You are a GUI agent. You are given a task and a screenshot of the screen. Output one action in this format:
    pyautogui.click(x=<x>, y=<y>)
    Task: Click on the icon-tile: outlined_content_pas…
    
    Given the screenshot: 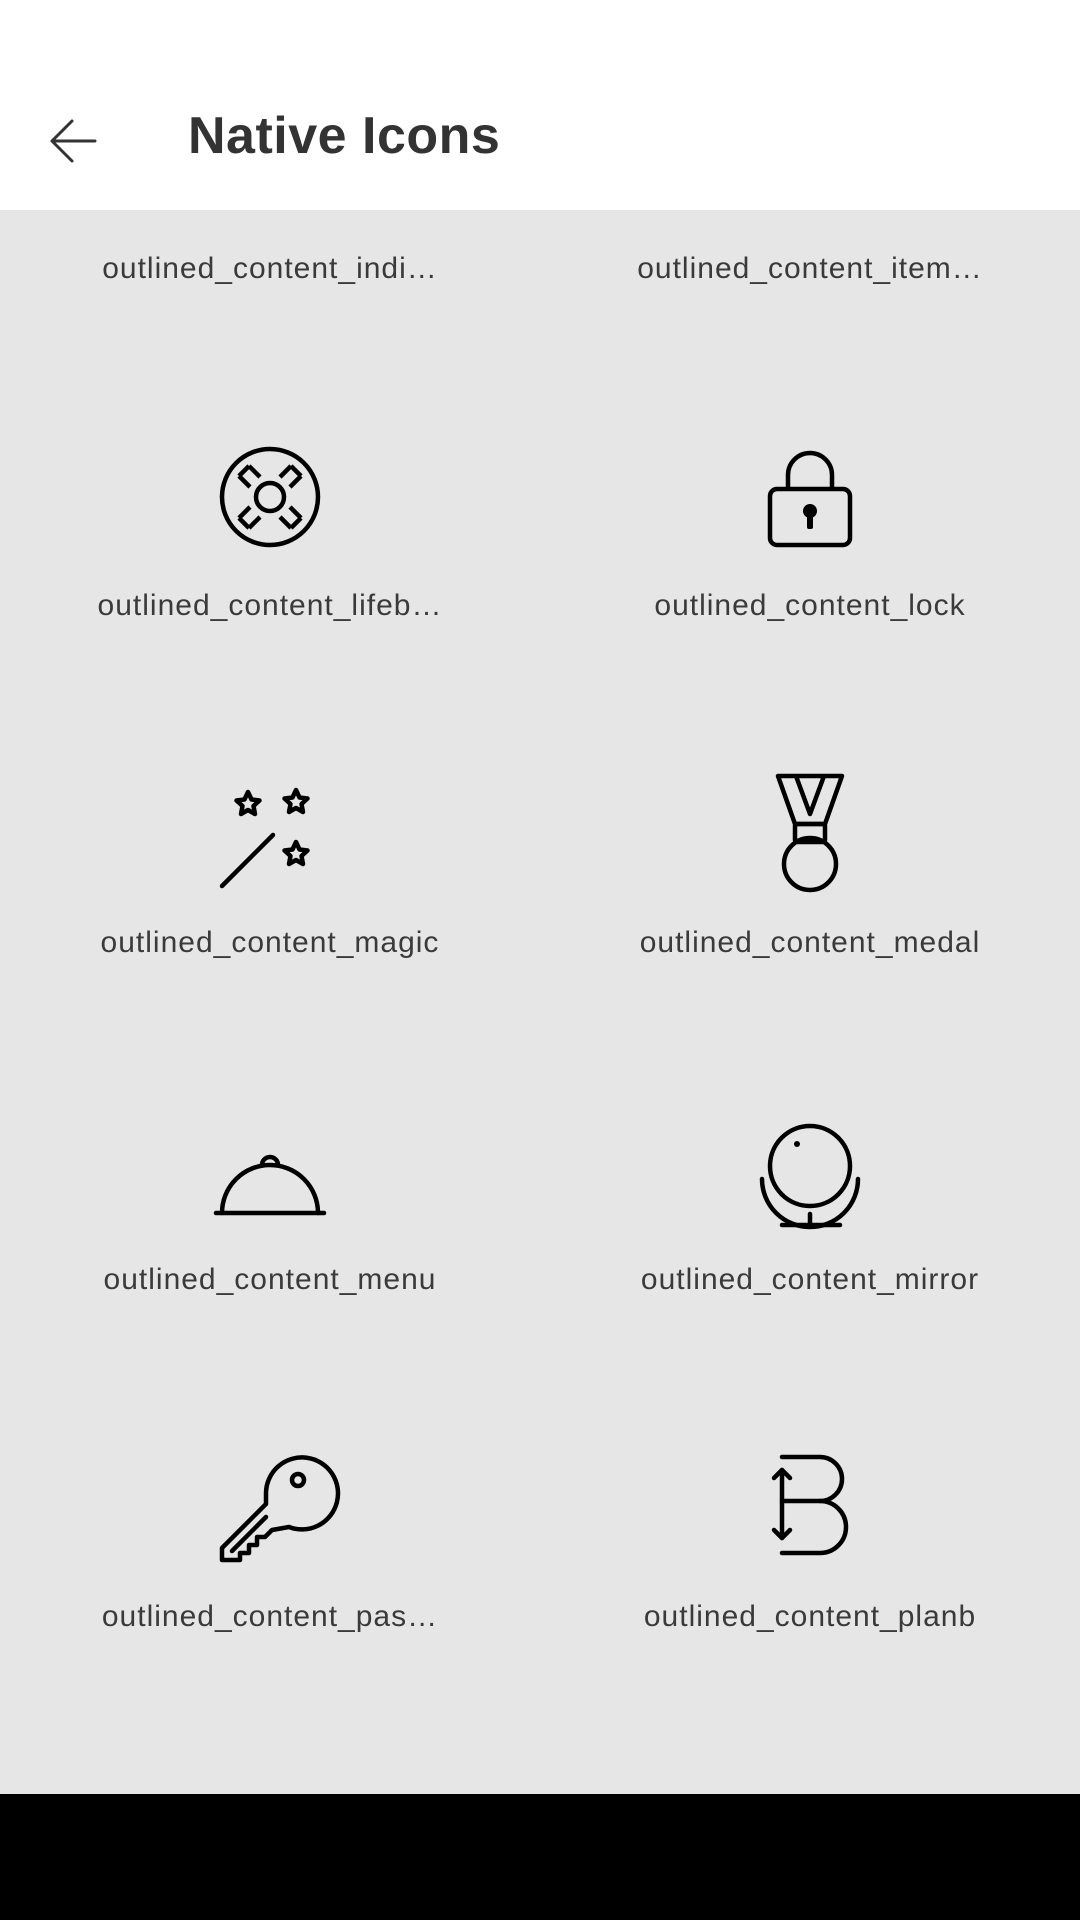 What is the action you would take?
    pyautogui.click(x=270, y=1463)
    